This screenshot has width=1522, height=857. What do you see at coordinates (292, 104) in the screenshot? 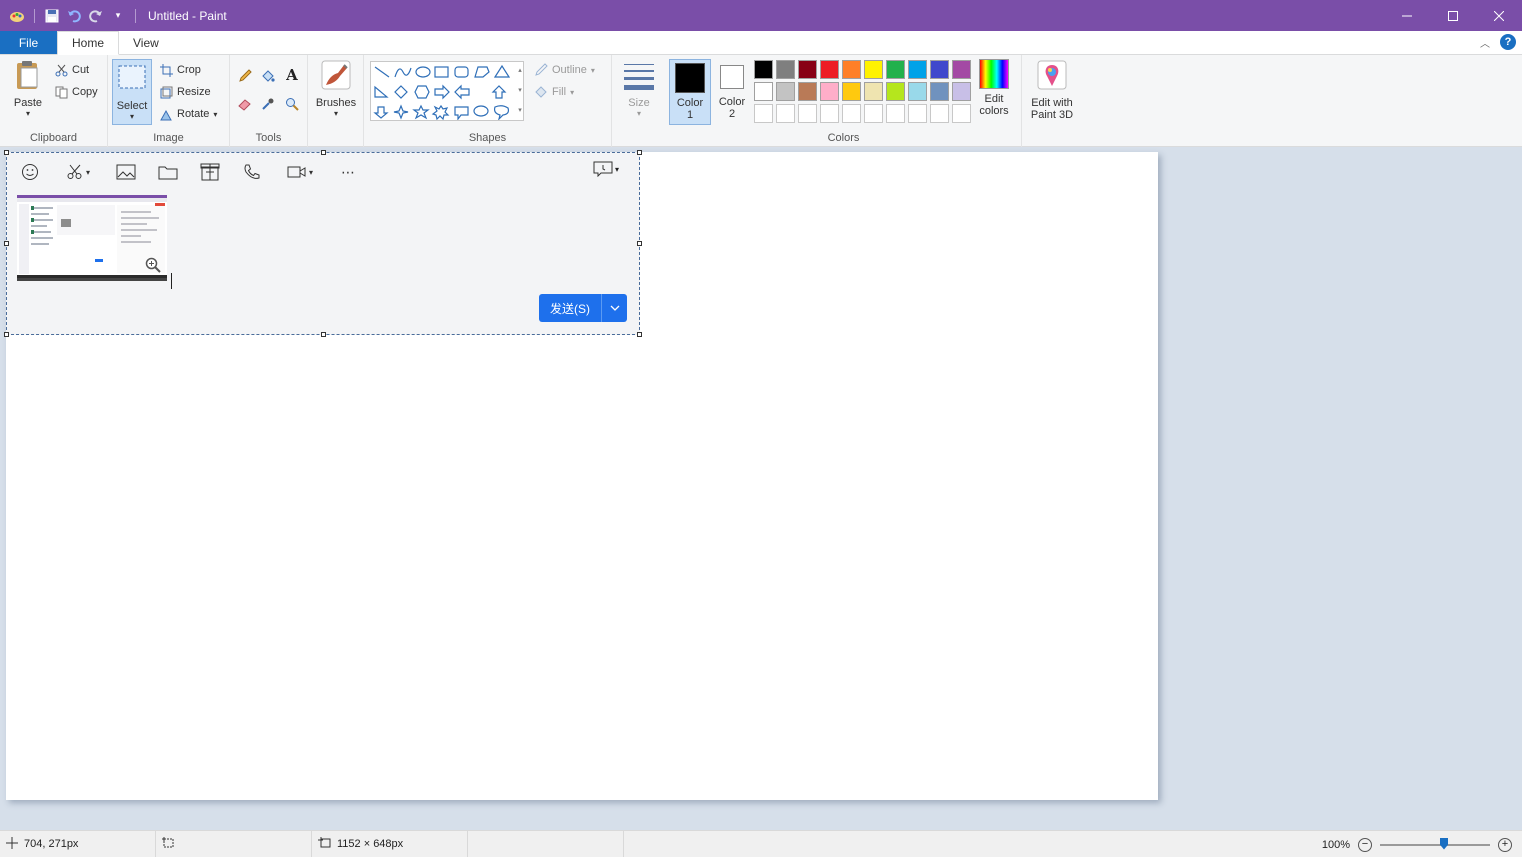
I see `magnifier-tool` at bounding box center [292, 104].